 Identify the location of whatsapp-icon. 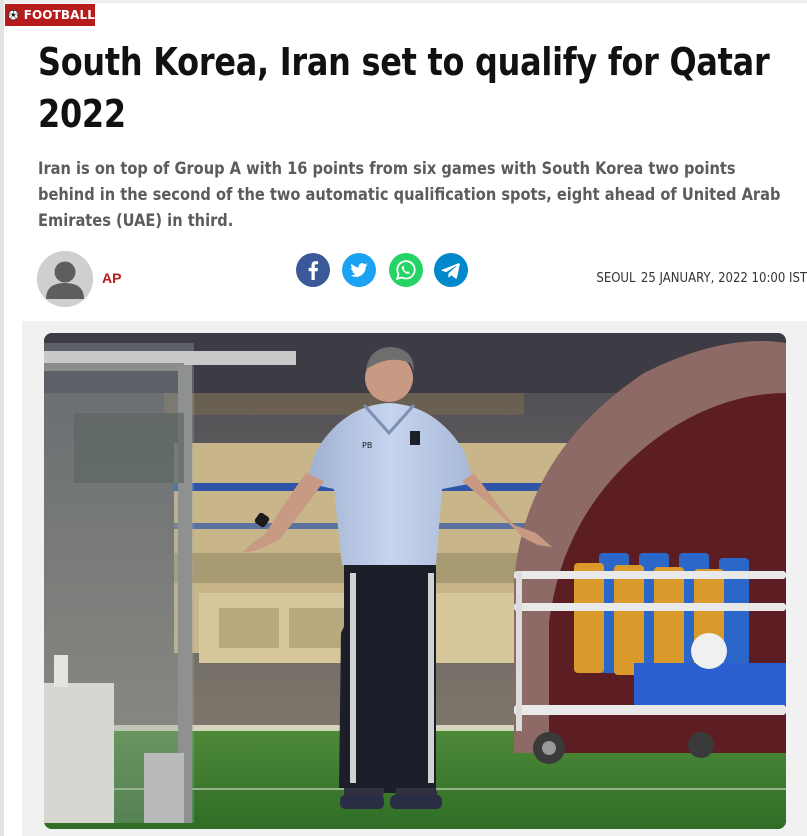
(406, 270).